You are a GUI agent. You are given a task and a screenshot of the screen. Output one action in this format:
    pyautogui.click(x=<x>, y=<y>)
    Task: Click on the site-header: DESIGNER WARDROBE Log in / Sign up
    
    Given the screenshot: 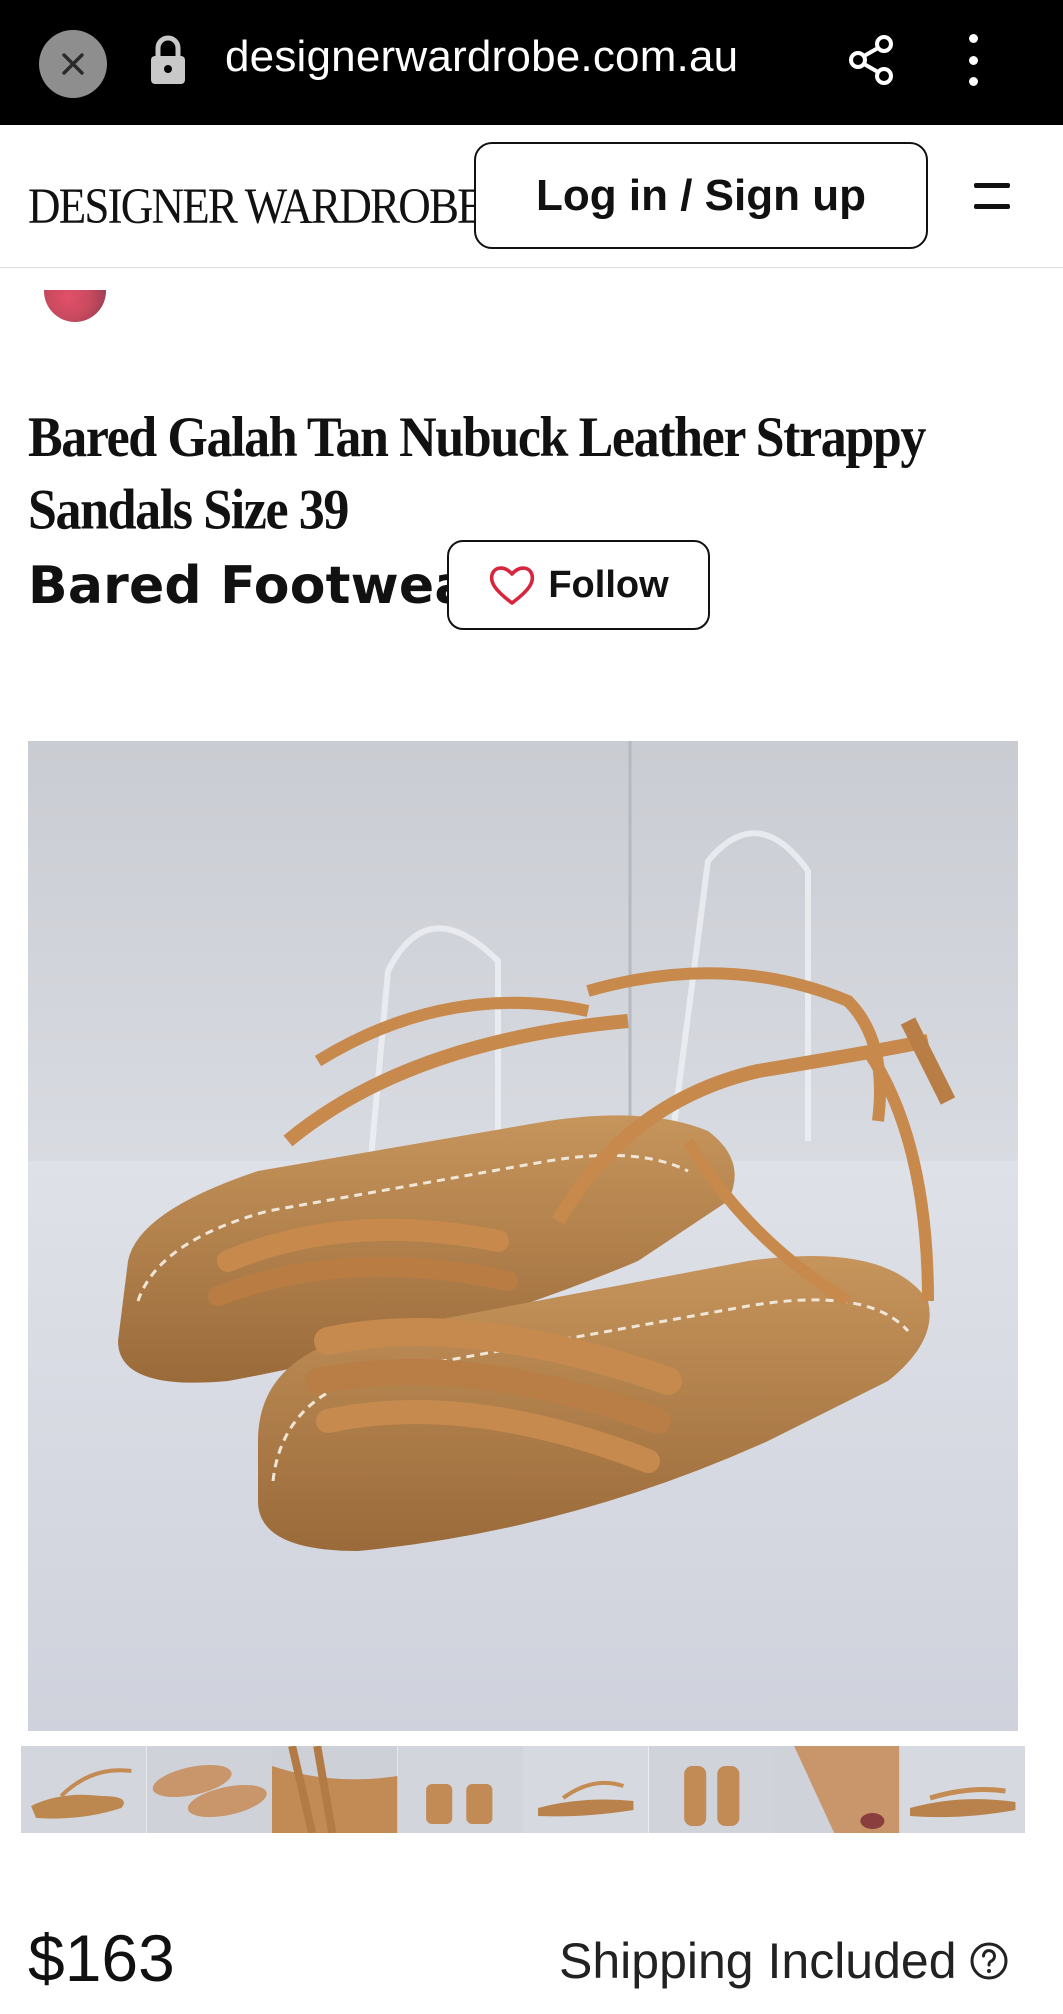 What is the action you would take?
    pyautogui.click(x=531, y=196)
    